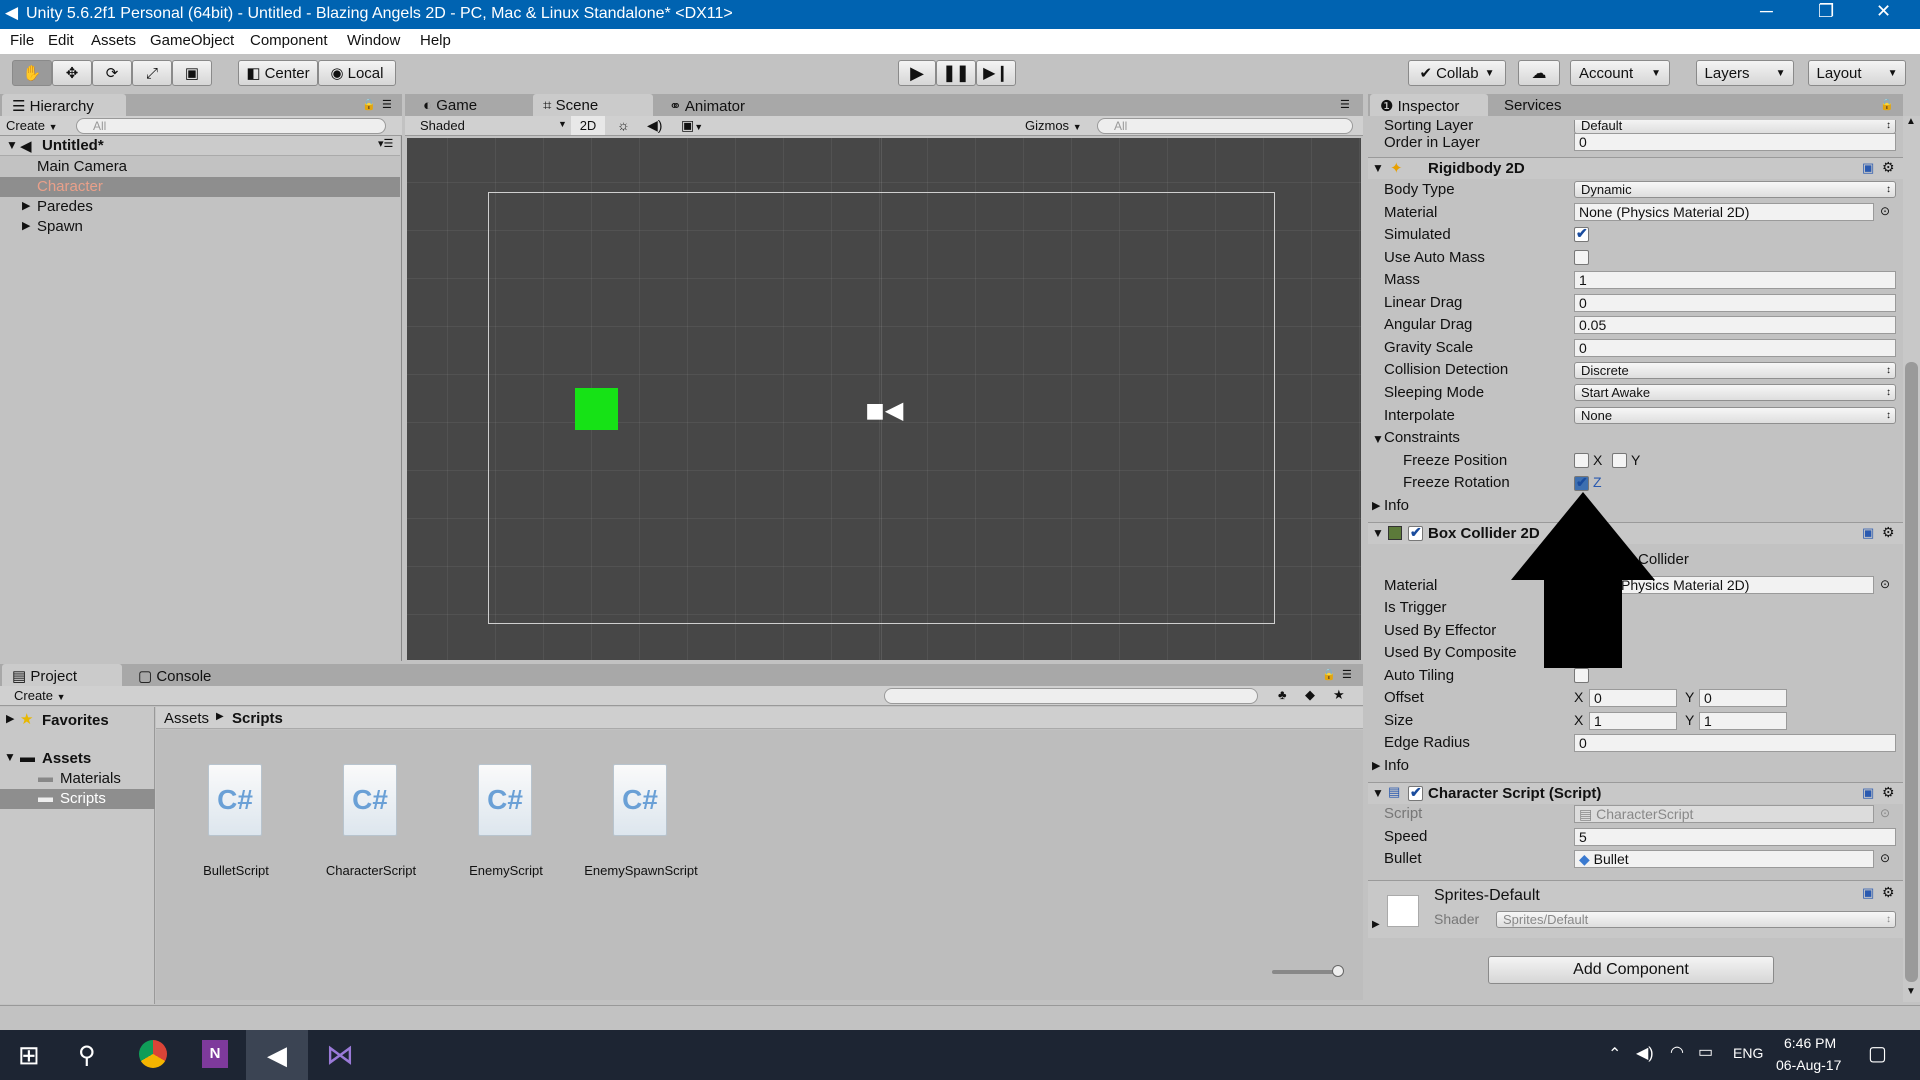 The height and width of the screenshot is (1080, 1920). I want to click on wifi-icon: ◠, so click(1677, 1052).